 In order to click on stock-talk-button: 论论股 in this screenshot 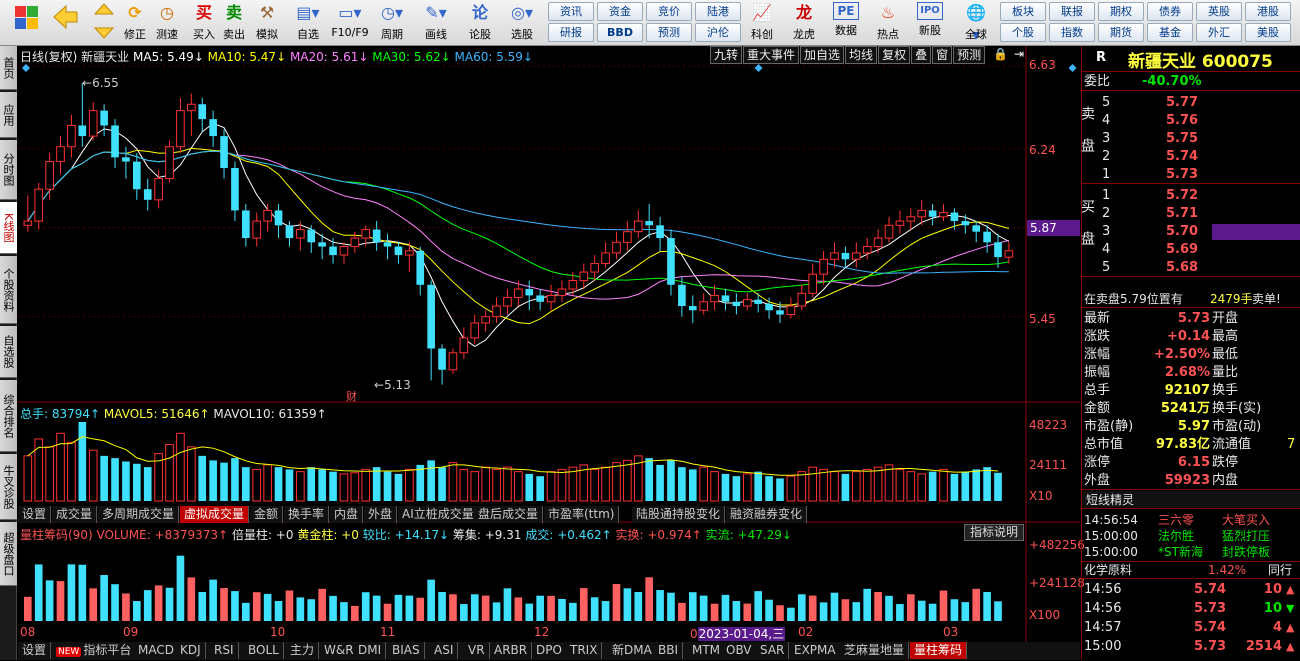, I will do `click(480, 23)`.